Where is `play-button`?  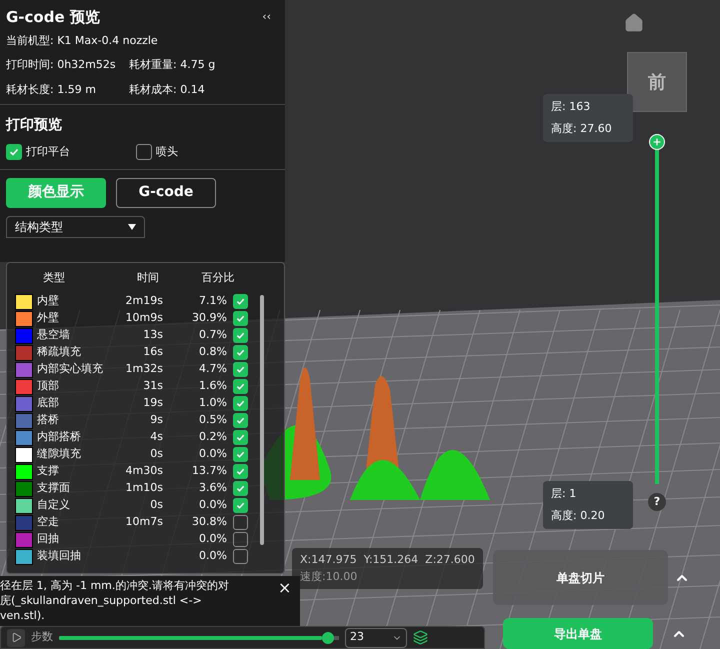 play-button is located at coordinates (16, 637).